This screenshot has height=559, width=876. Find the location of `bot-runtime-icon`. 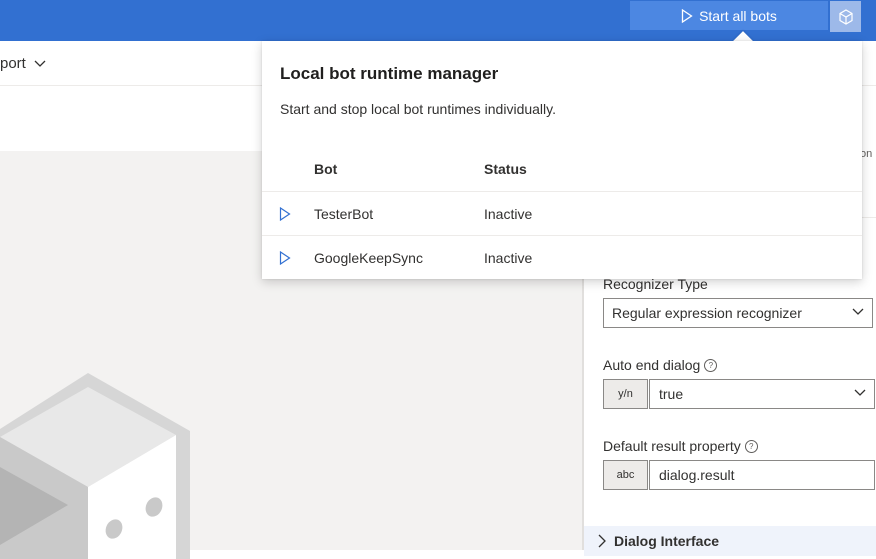

bot-runtime-icon is located at coordinates (845, 16).